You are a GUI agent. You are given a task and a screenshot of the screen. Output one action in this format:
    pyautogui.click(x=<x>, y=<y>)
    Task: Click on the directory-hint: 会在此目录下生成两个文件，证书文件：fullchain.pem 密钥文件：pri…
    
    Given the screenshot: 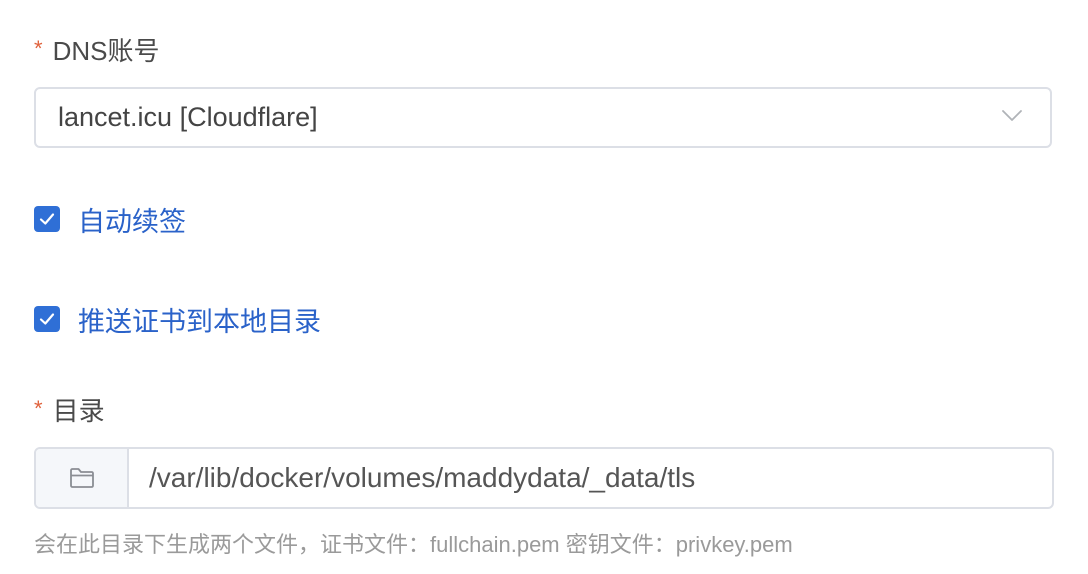 What is the action you would take?
    pyautogui.click(x=413, y=544)
    